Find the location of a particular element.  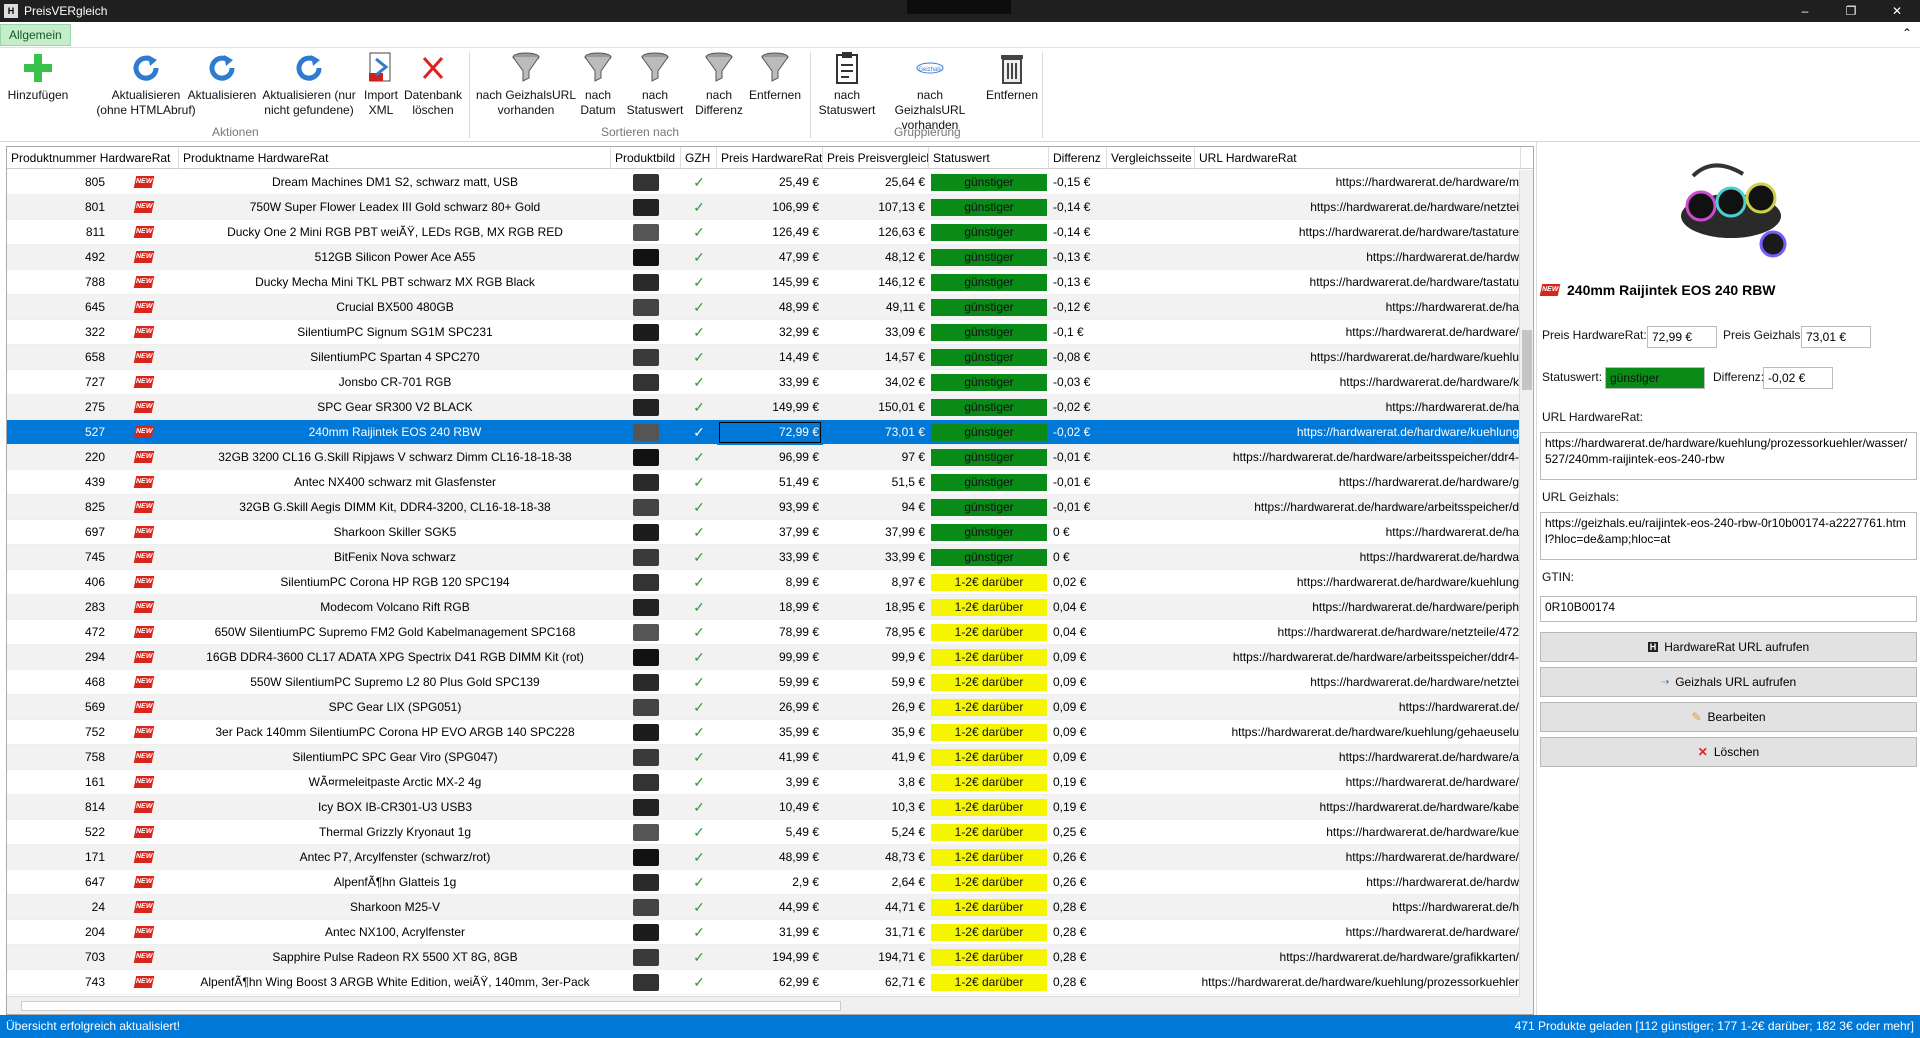

ribbon-button-2: Aktualisieren is located at coordinates (222, 76).